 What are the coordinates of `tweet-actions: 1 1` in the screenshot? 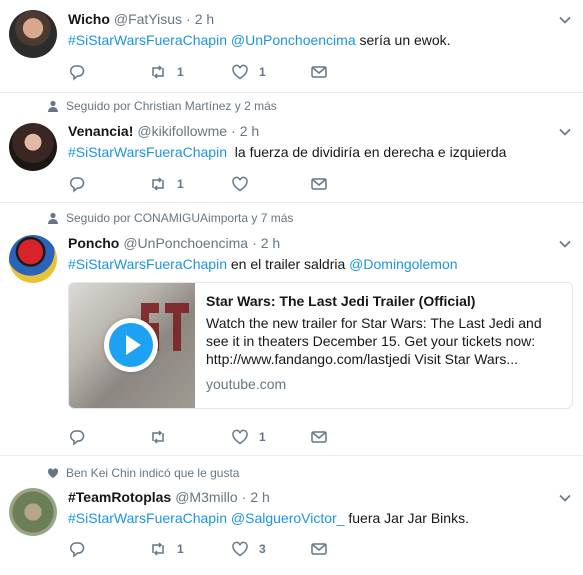 It's located at (203, 72).